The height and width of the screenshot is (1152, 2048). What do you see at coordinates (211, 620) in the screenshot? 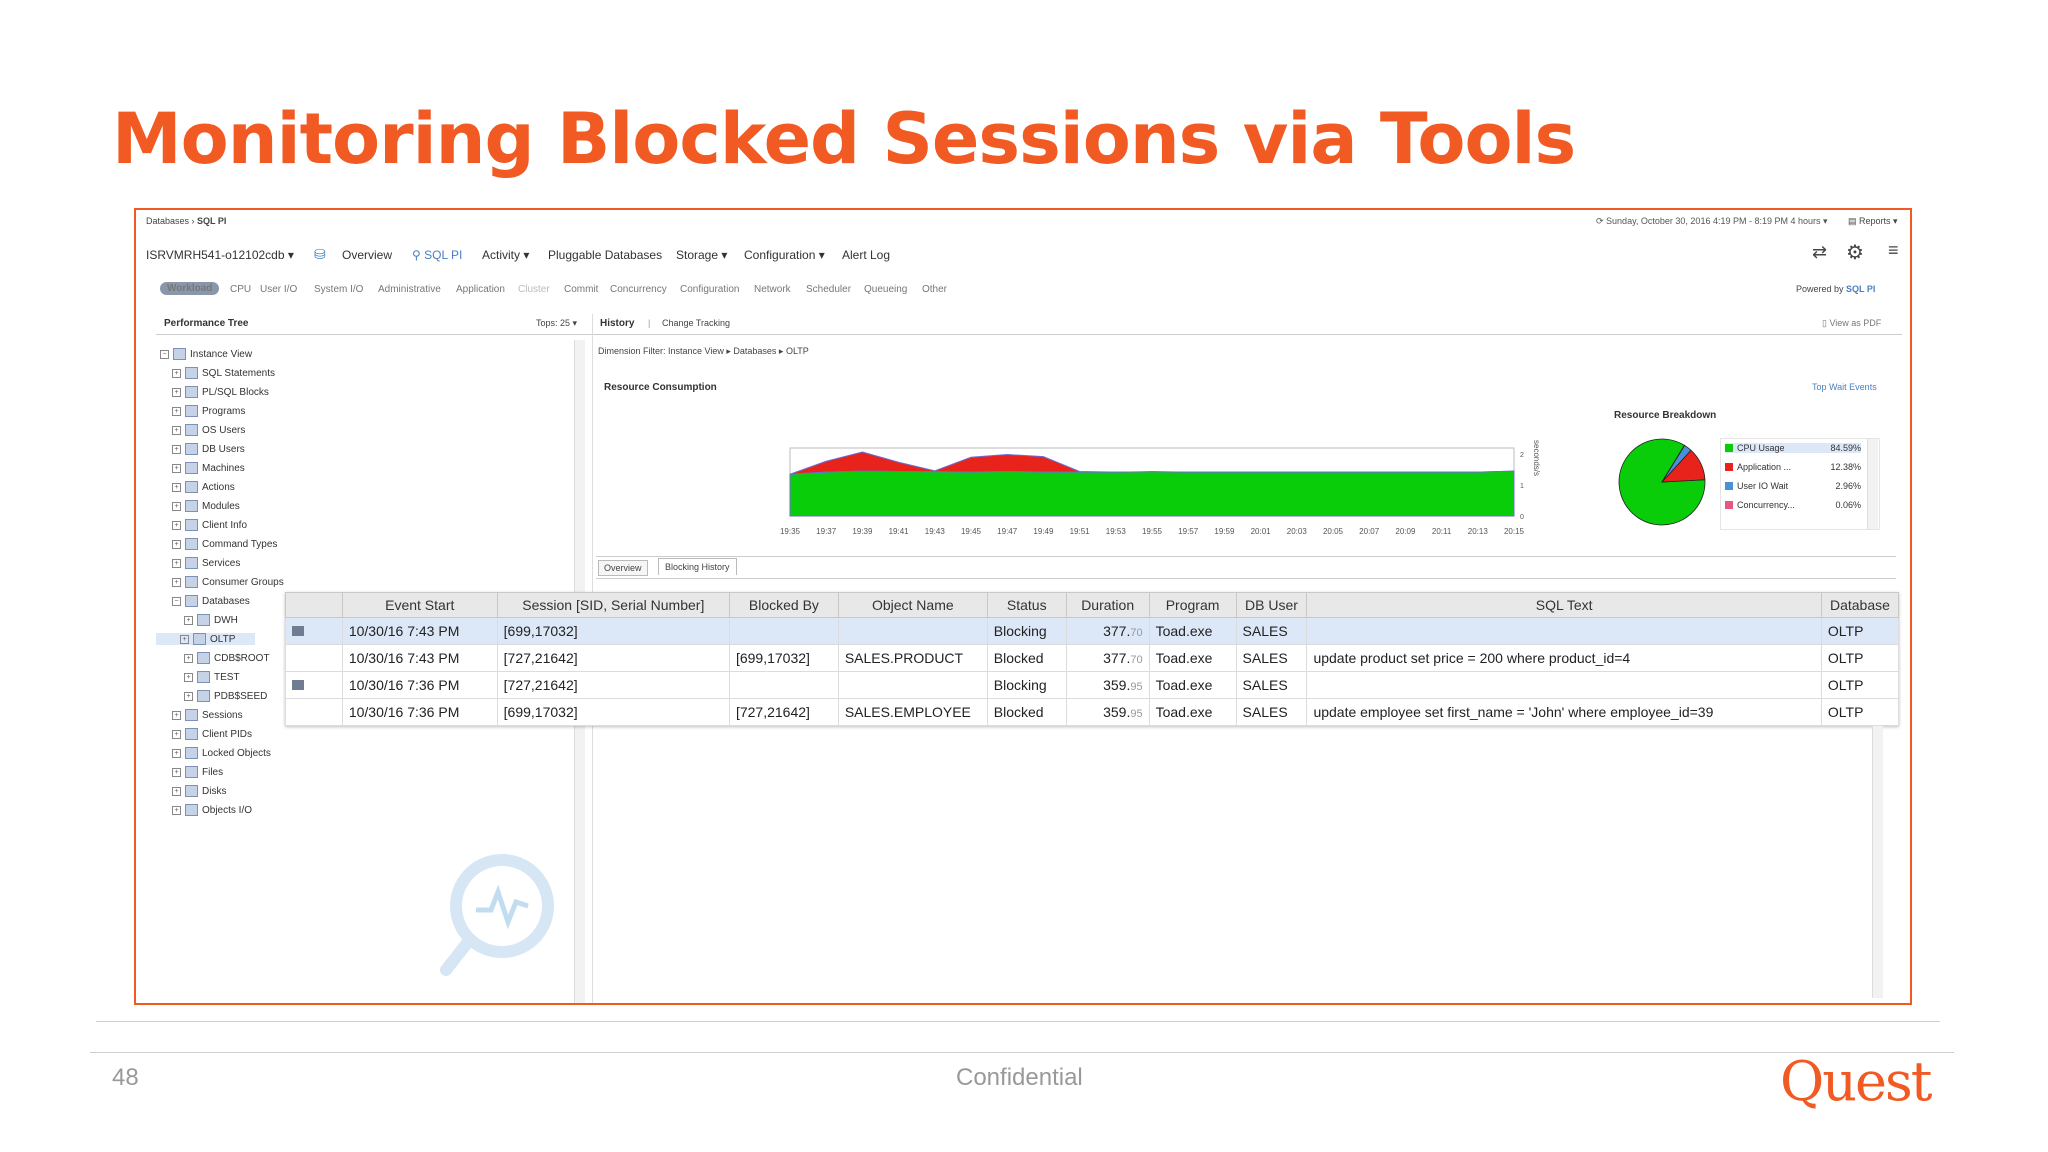
I see `tree-item: + DWH` at bounding box center [211, 620].